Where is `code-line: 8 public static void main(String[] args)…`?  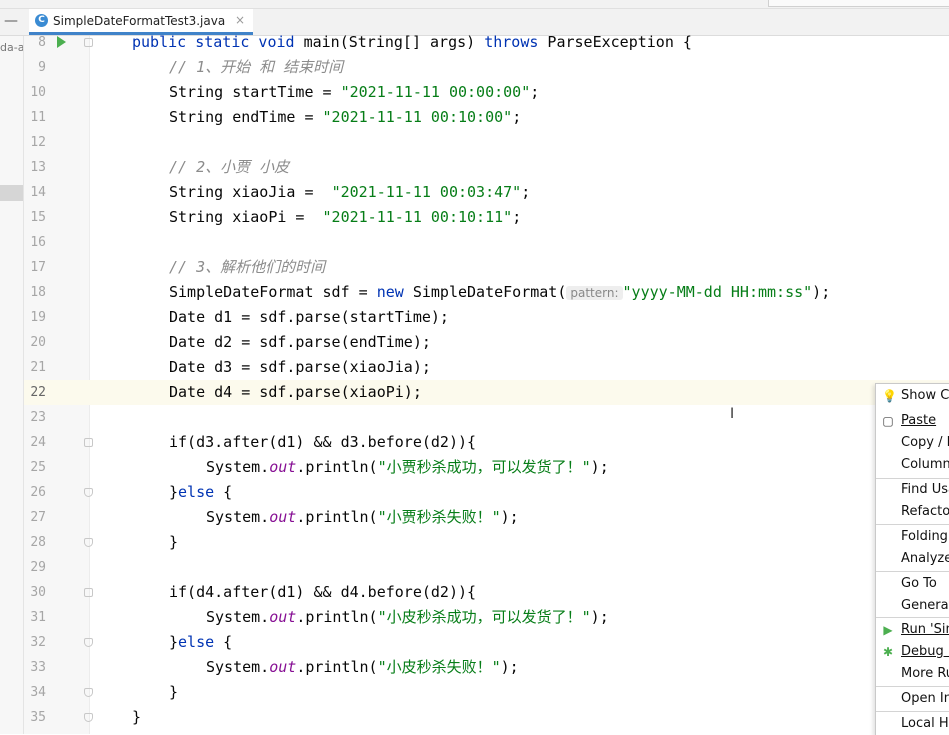
code-line: 8 public static void main(String[] args)… is located at coordinates (486, 42).